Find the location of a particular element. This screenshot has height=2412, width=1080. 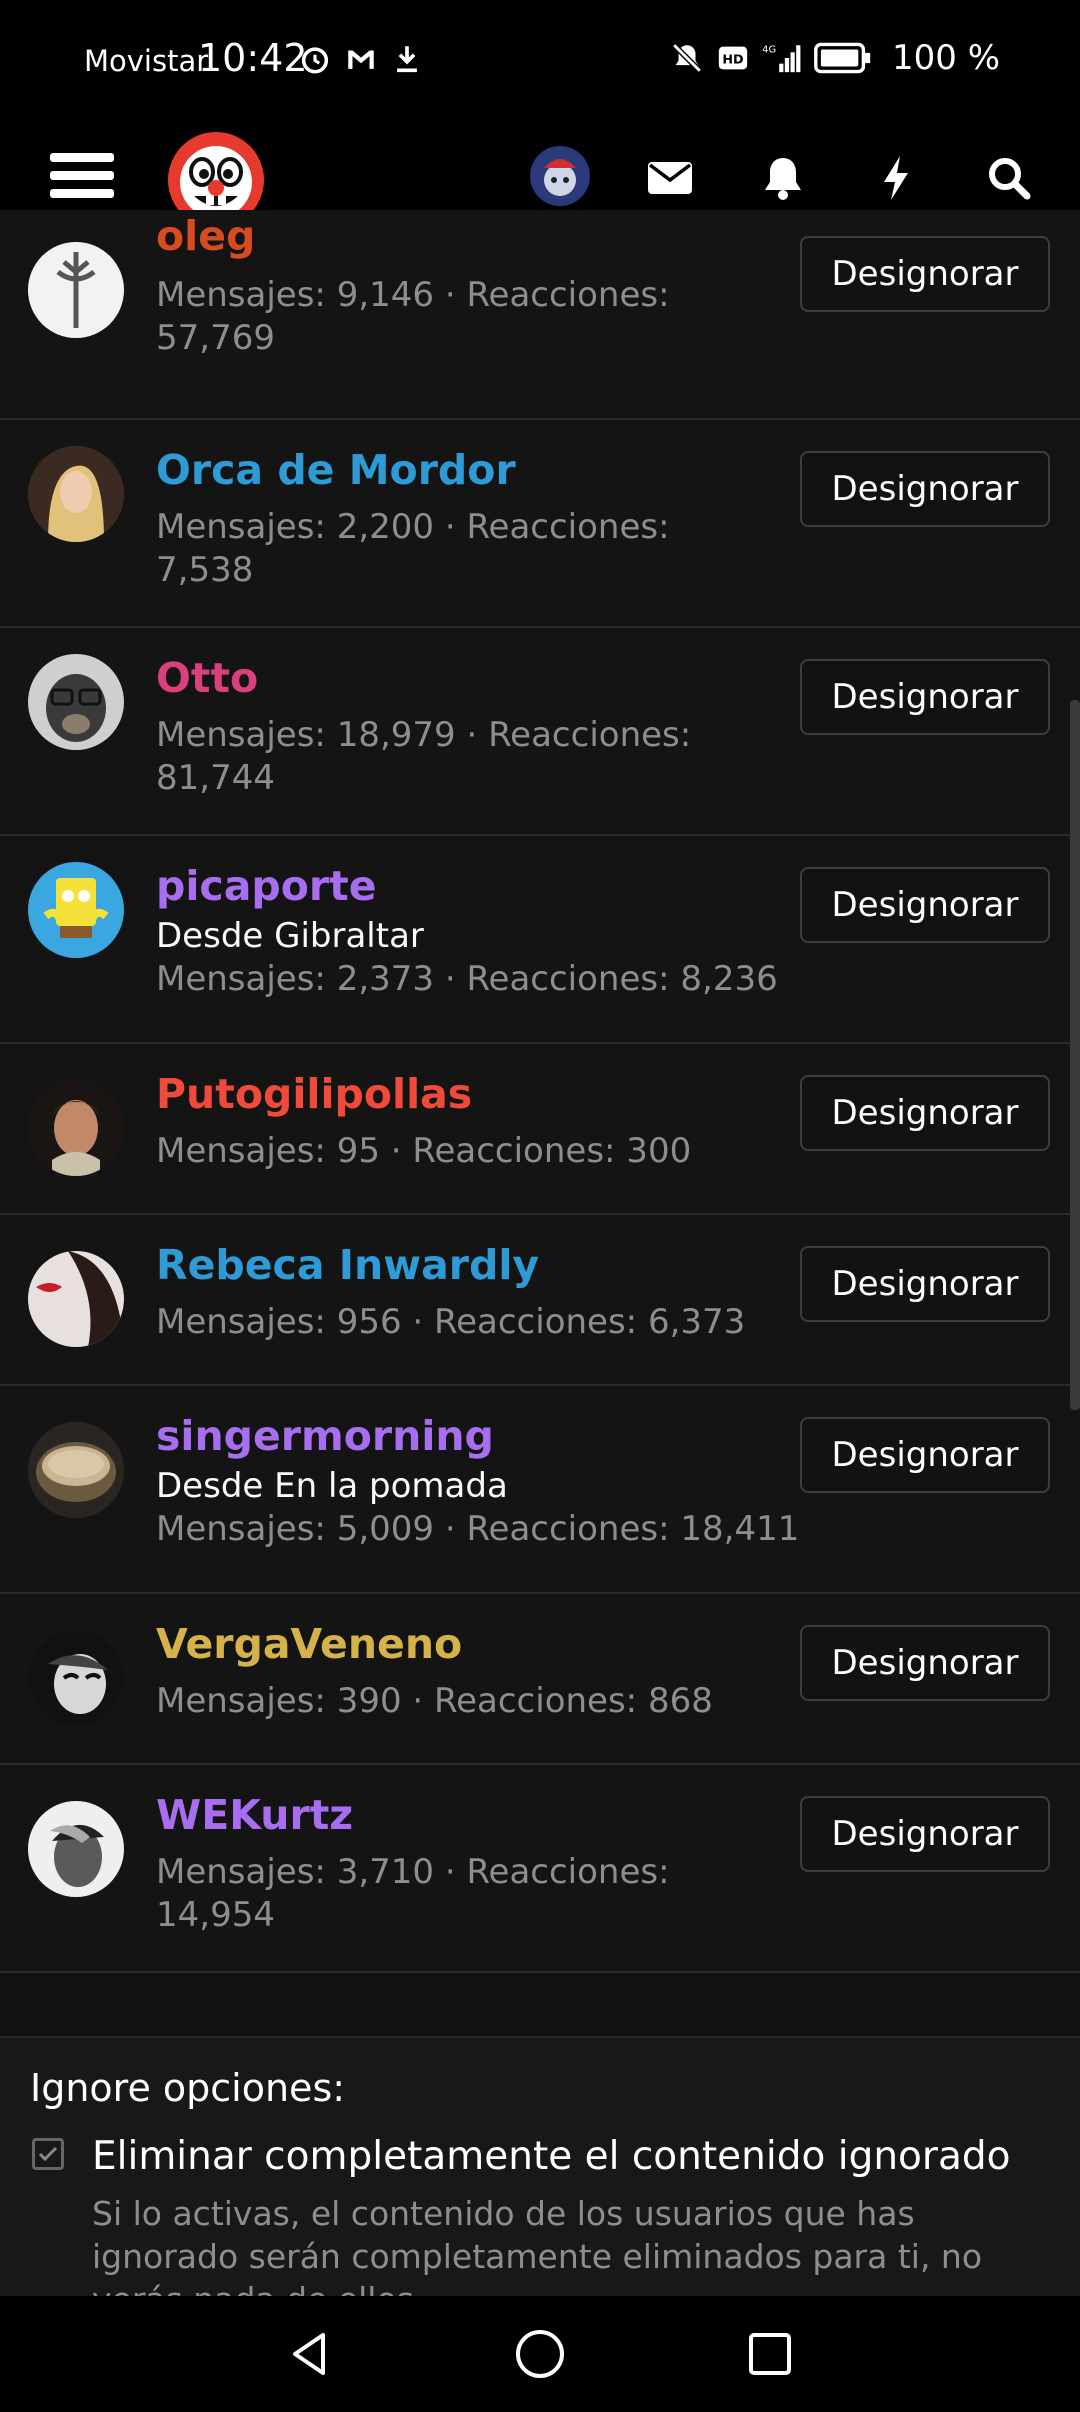

options-title: Ignore opciones: is located at coordinates (188, 2088).